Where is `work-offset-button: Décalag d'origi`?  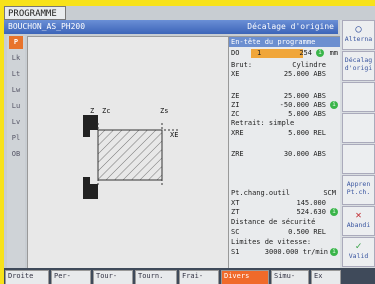
work-offset-button: Décalag d'origi is located at coordinates (358, 66).